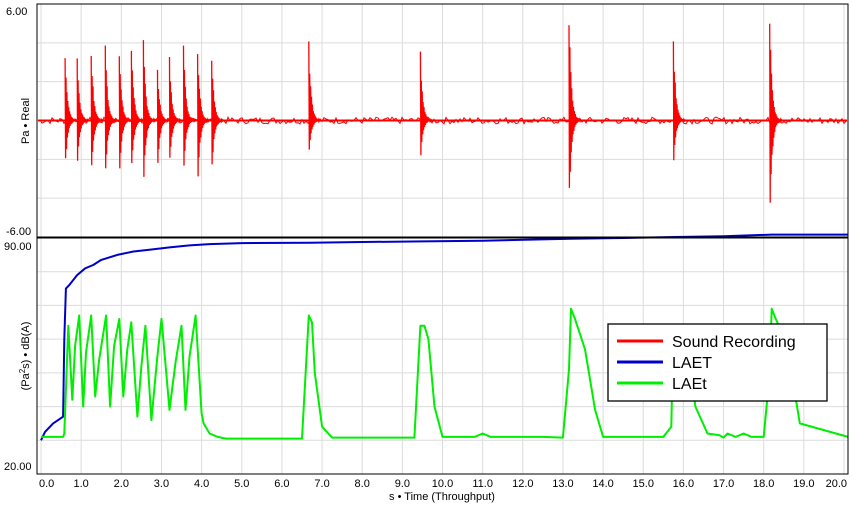 Image resolution: width=852 pixels, height=509 pixels. Describe the element at coordinates (16, 12) in the screenshot. I see `top-y-tick-label: 6.00` at that location.